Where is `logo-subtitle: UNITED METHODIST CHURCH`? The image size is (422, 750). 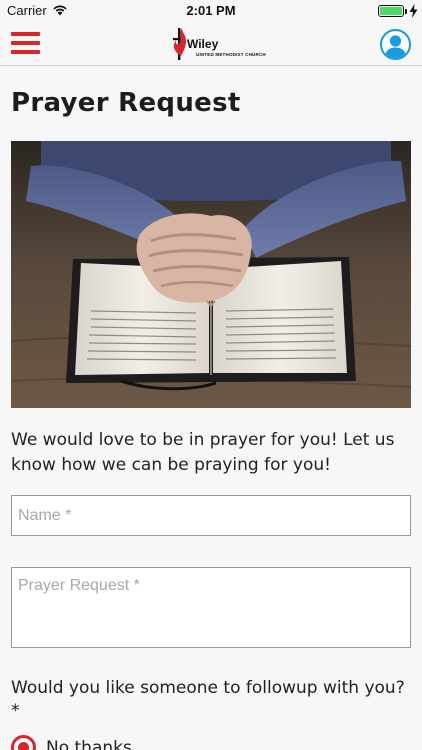 logo-subtitle: UNITED METHODIST CHURCH is located at coordinates (231, 54).